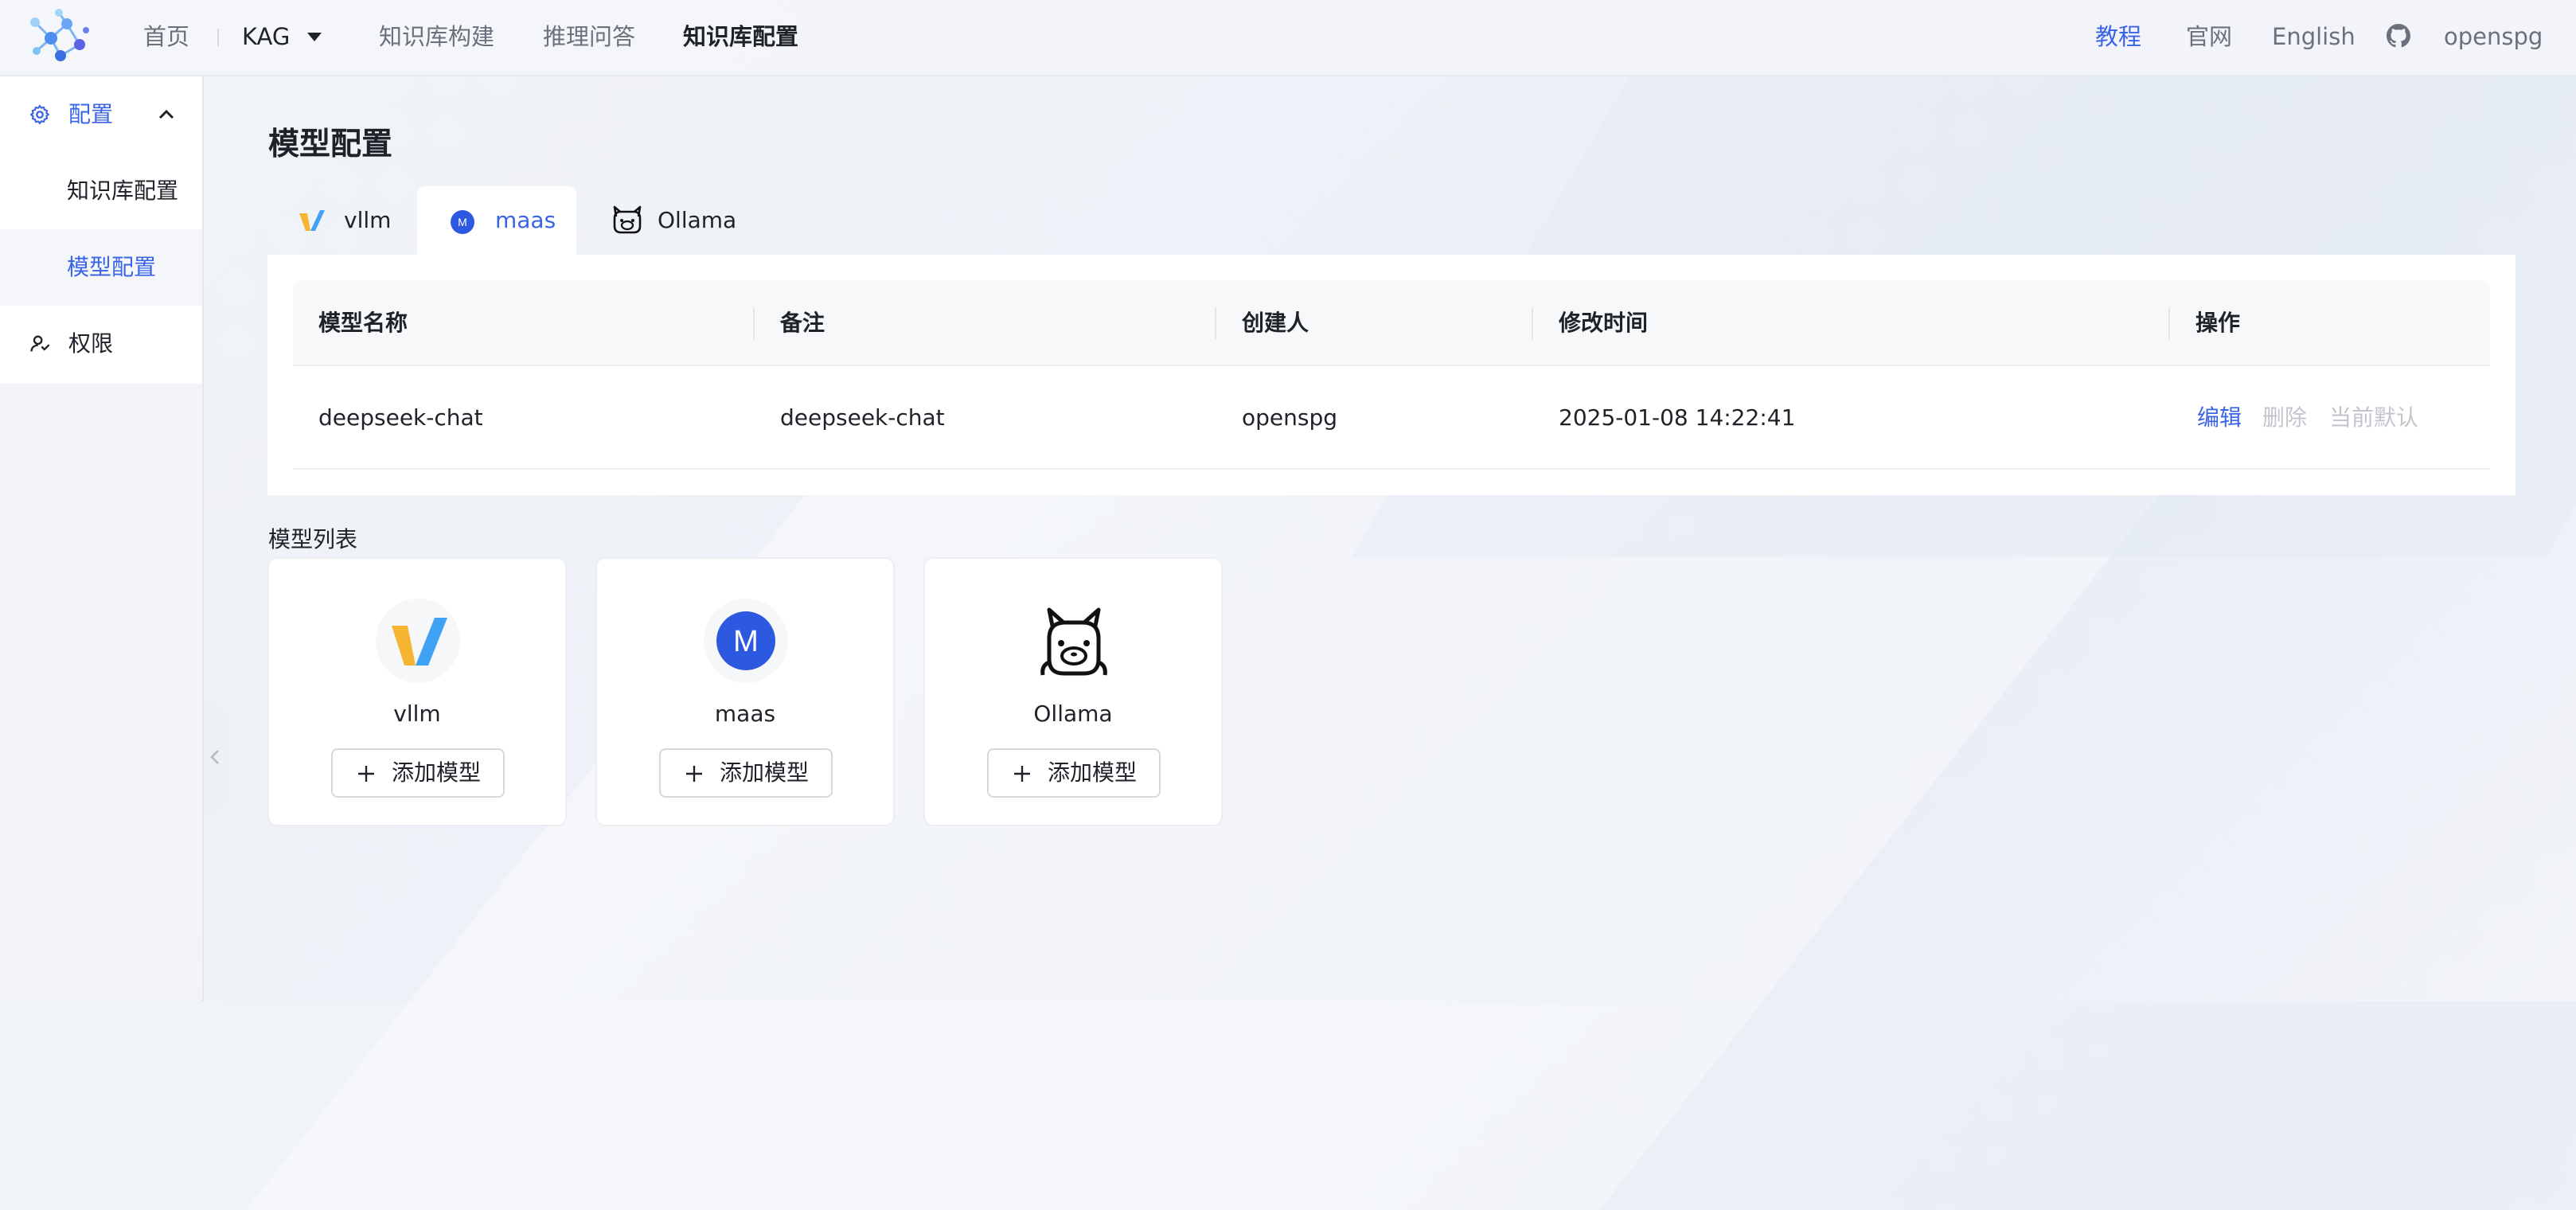 This screenshot has height=1210, width=2576. I want to click on column-header-actions: 操作, so click(2218, 323).